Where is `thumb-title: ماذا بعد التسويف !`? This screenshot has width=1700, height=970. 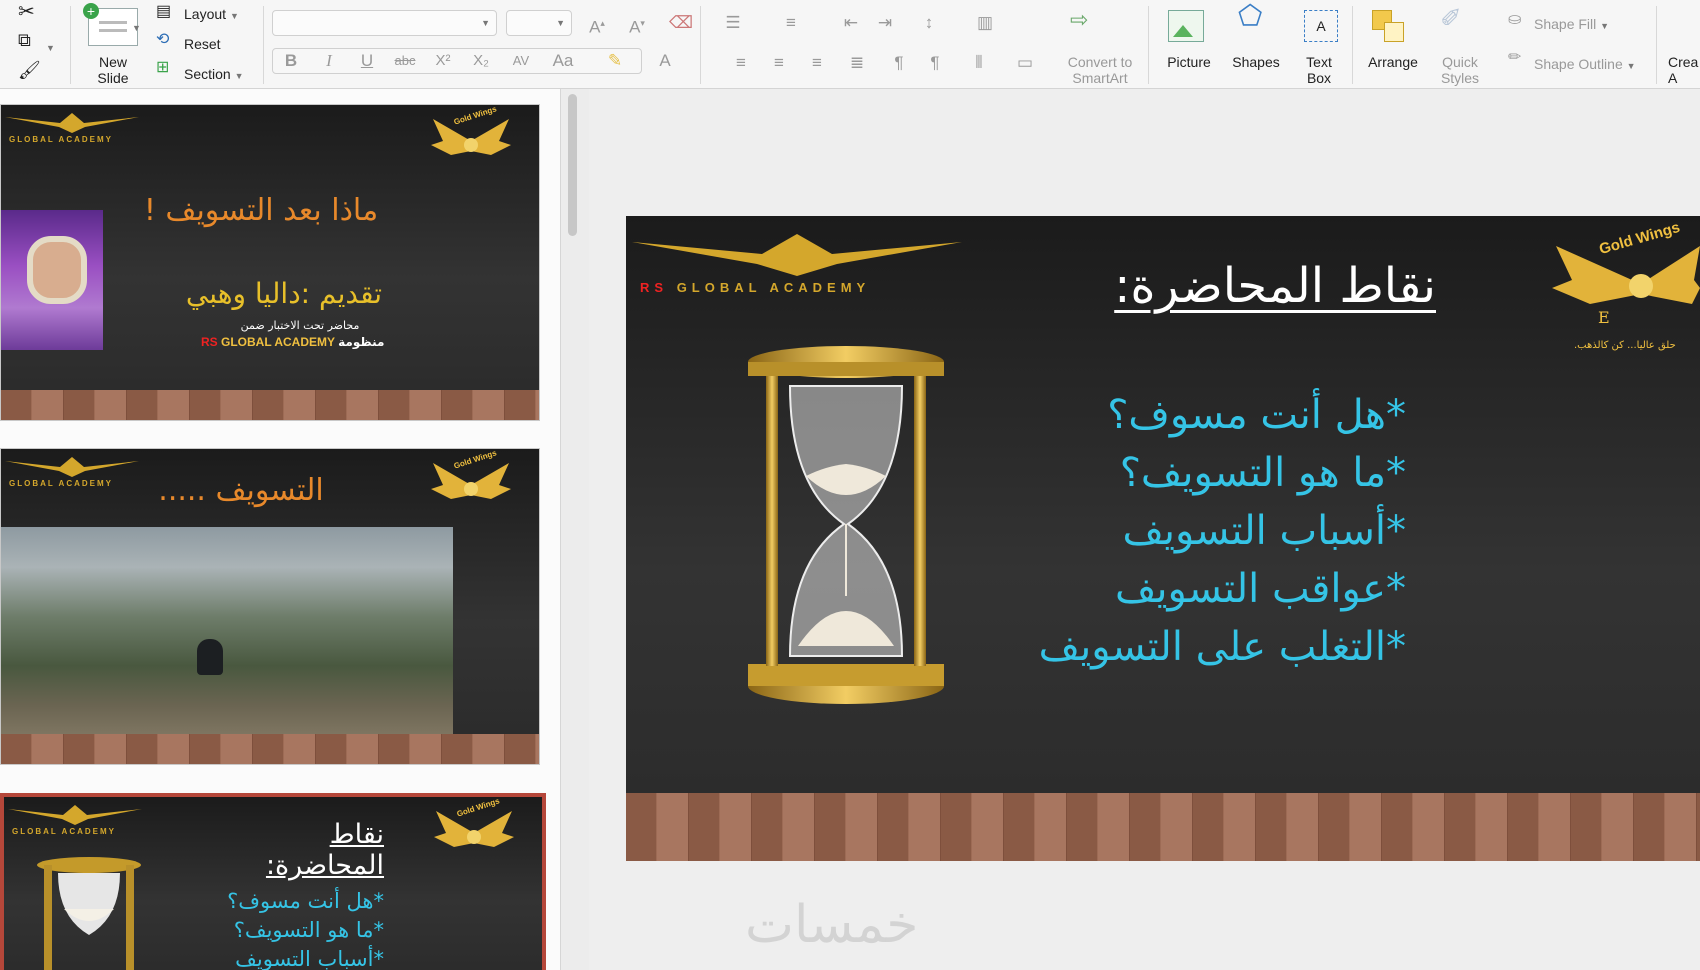 thumb-title: ماذا بعد التسويف ! is located at coordinates (261, 210).